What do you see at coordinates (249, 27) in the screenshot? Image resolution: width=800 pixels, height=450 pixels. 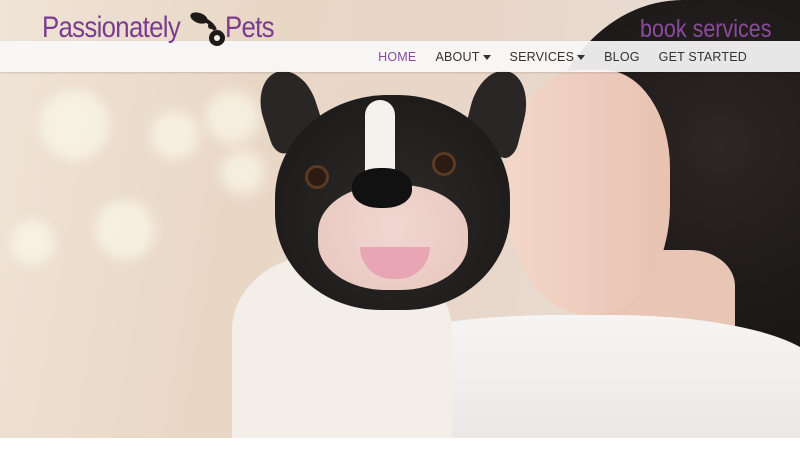 I see `logo-text-part2: Pets` at bounding box center [249, 27].